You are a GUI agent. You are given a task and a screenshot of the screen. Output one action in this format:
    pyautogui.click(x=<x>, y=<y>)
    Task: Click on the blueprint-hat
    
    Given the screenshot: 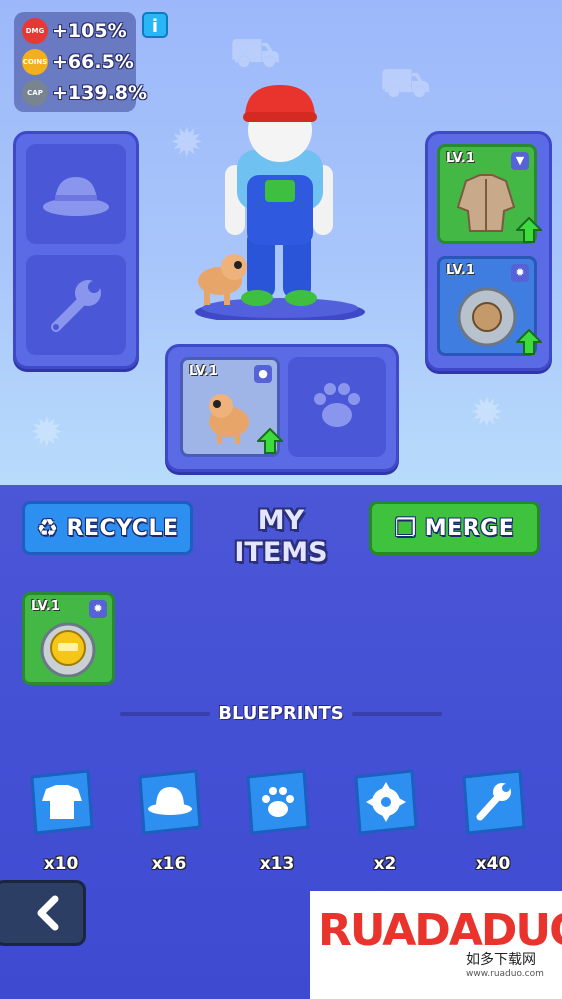 What is the action you would take?
    pyautogui.click(x=170, y=803)
    